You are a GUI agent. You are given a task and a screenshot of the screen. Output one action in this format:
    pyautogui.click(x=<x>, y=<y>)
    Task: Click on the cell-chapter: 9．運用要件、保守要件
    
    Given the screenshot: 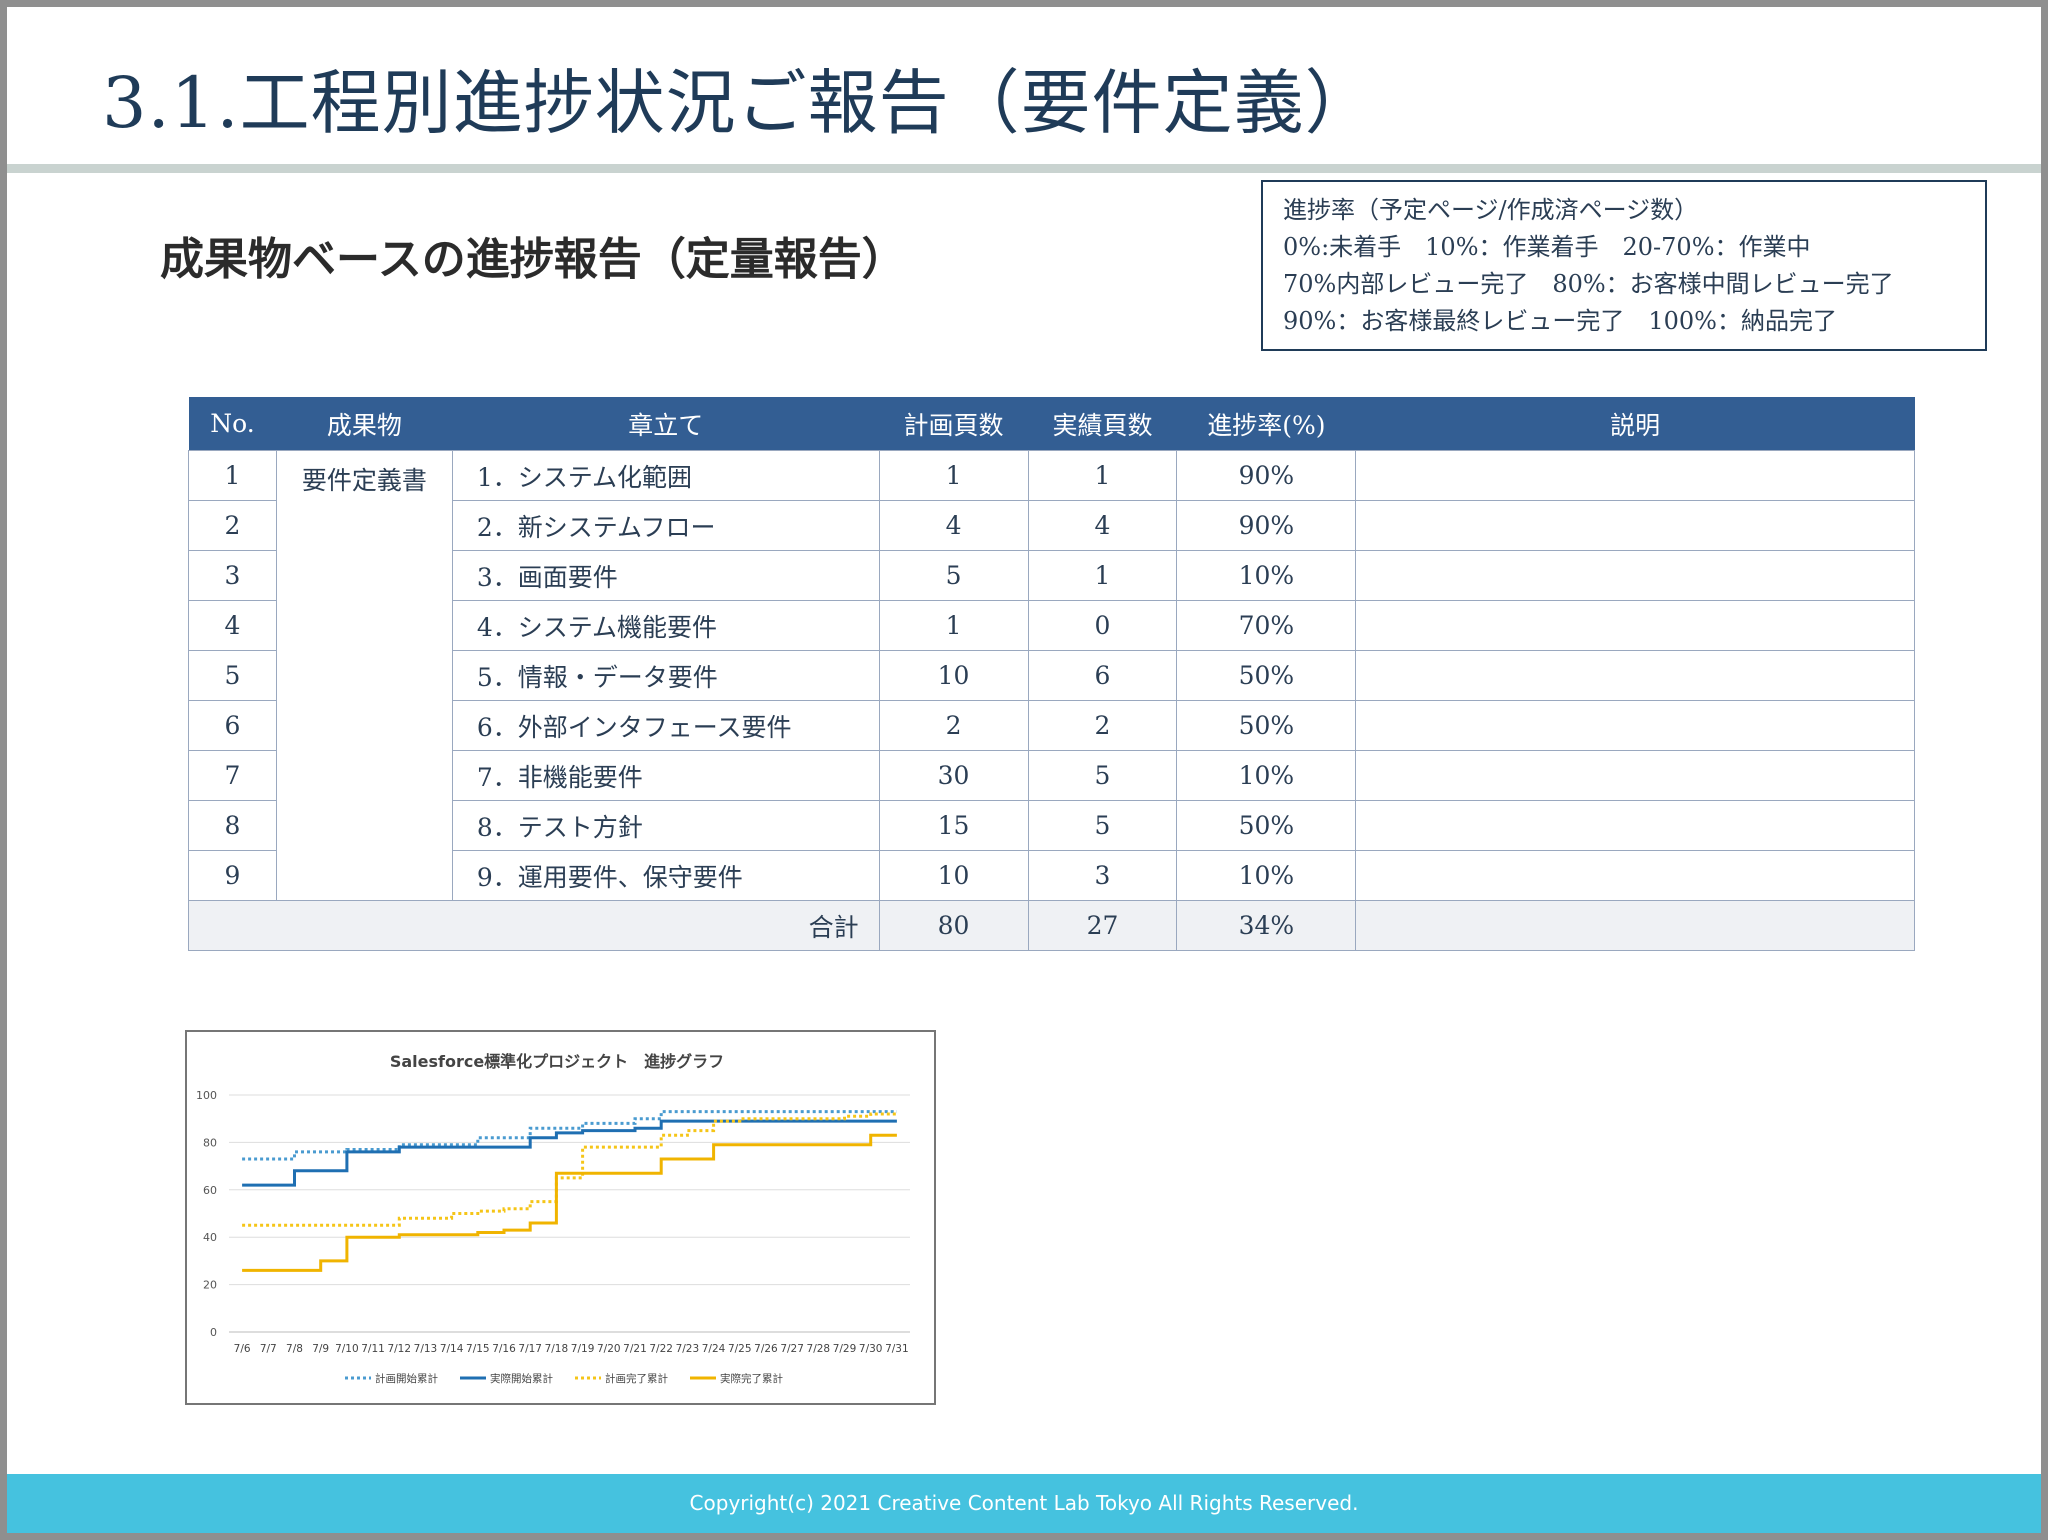 What is the action you would take?
    pyautogui.click(x=665, y=875)
    